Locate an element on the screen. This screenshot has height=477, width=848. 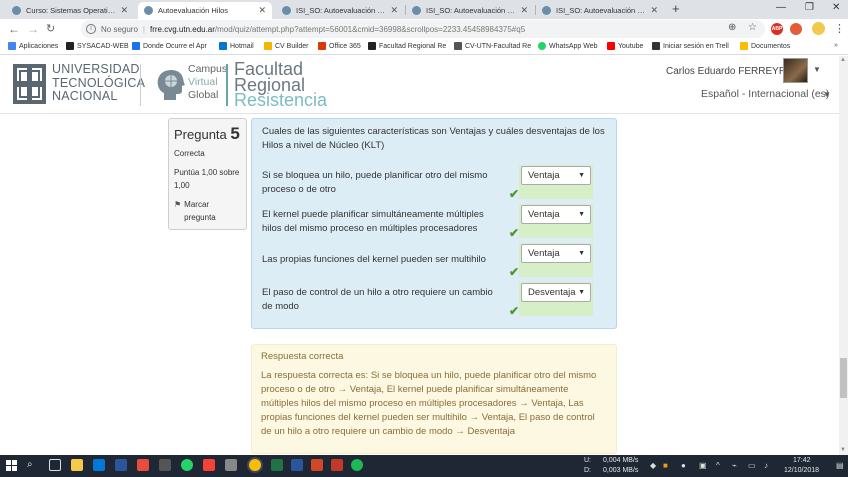
clock-date: 12/10/2018 is located at coordinates (801, 470).